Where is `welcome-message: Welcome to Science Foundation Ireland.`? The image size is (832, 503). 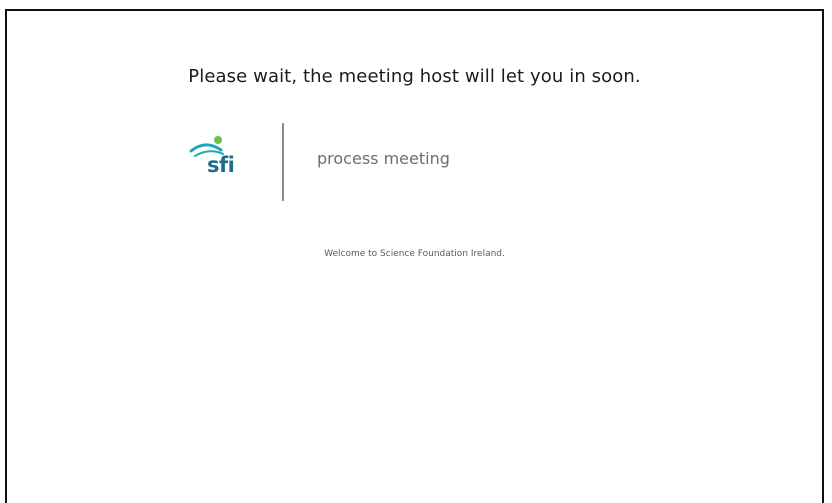 welcome-message: Welcome to Science Foundation Ireland. is located at coordinates (414, 254).